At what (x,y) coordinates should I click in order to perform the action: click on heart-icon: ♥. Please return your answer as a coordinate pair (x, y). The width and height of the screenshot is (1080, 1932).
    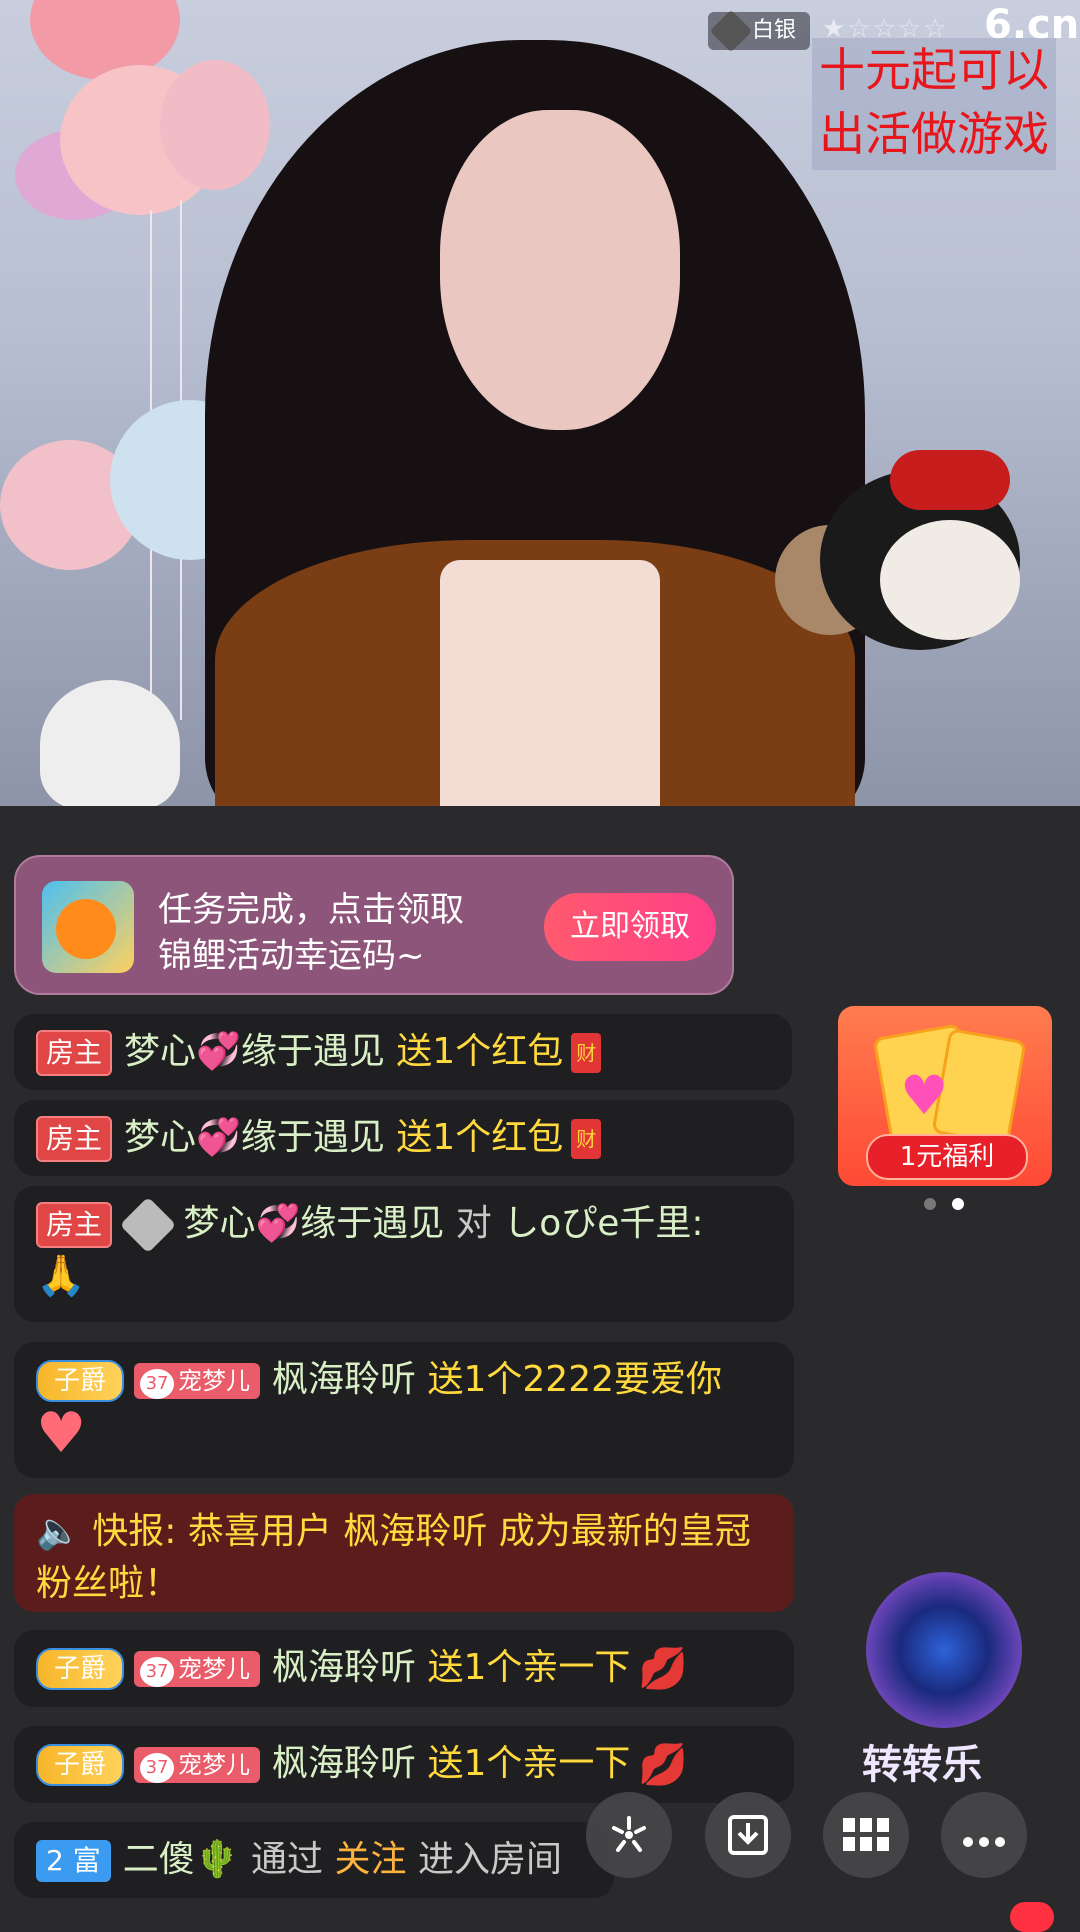
    Looking at the image, I should click on (924, 1095).